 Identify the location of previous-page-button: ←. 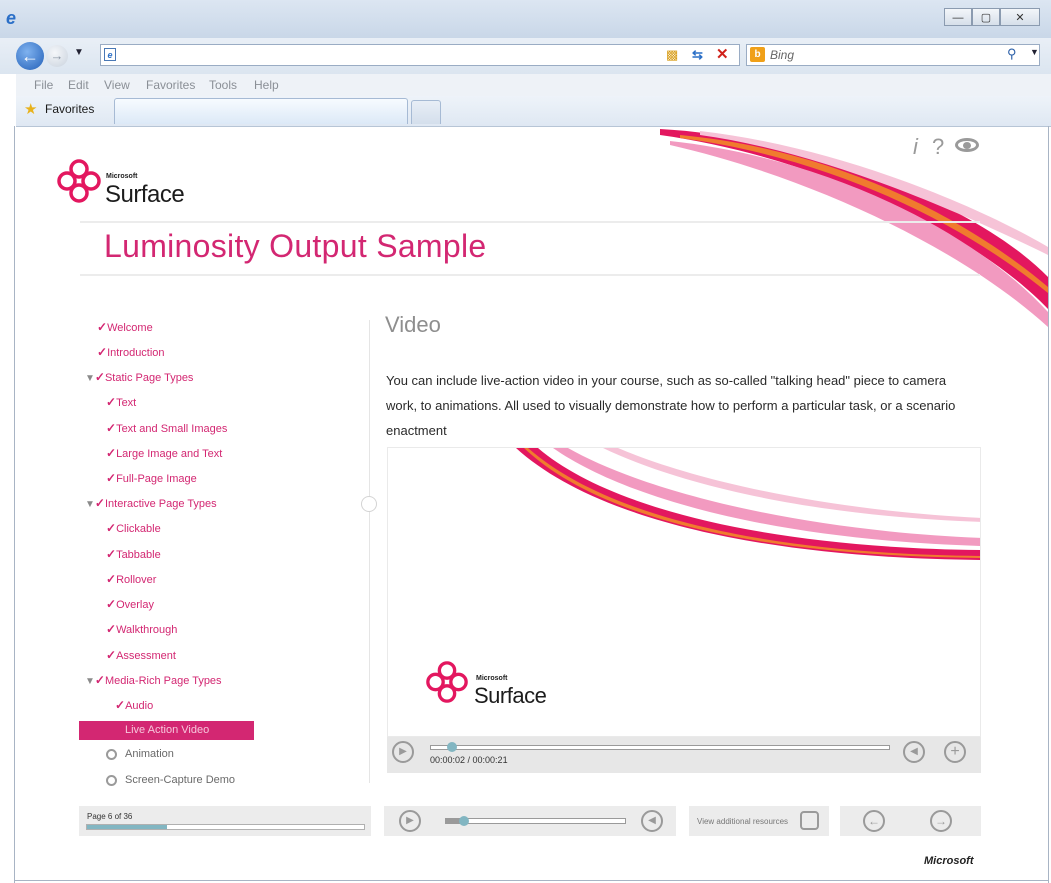
(874, 821).